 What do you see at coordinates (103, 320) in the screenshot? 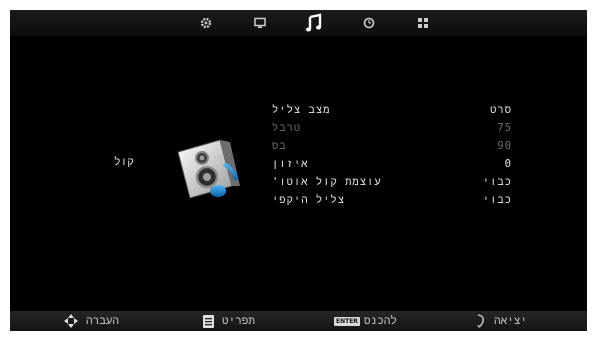
I see `hint-move-label: העברה` at bounding box center [103, 320].